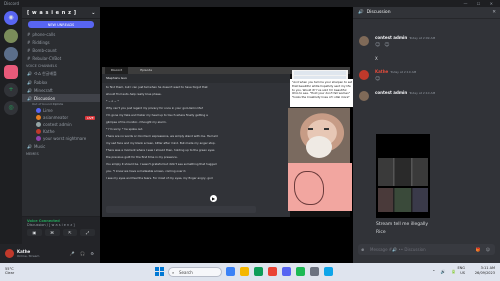 This screenshot has height=281, width=500. I want to click on server-list: ◉ + ◎, so click(11, 135).